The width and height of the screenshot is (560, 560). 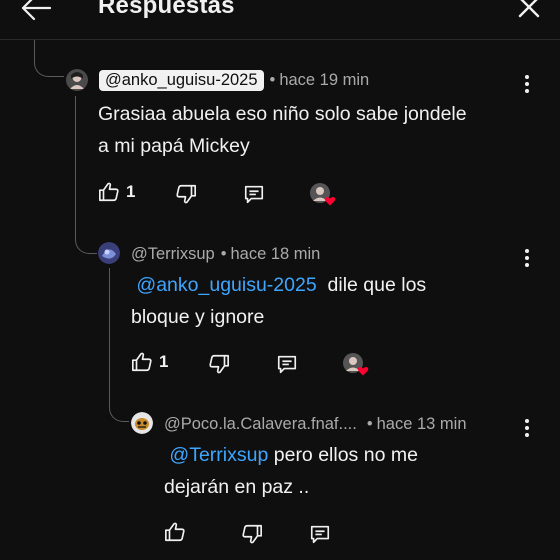 I want to click on comment-text-fragment: pero ellos no me, so click(x=345, y=455).